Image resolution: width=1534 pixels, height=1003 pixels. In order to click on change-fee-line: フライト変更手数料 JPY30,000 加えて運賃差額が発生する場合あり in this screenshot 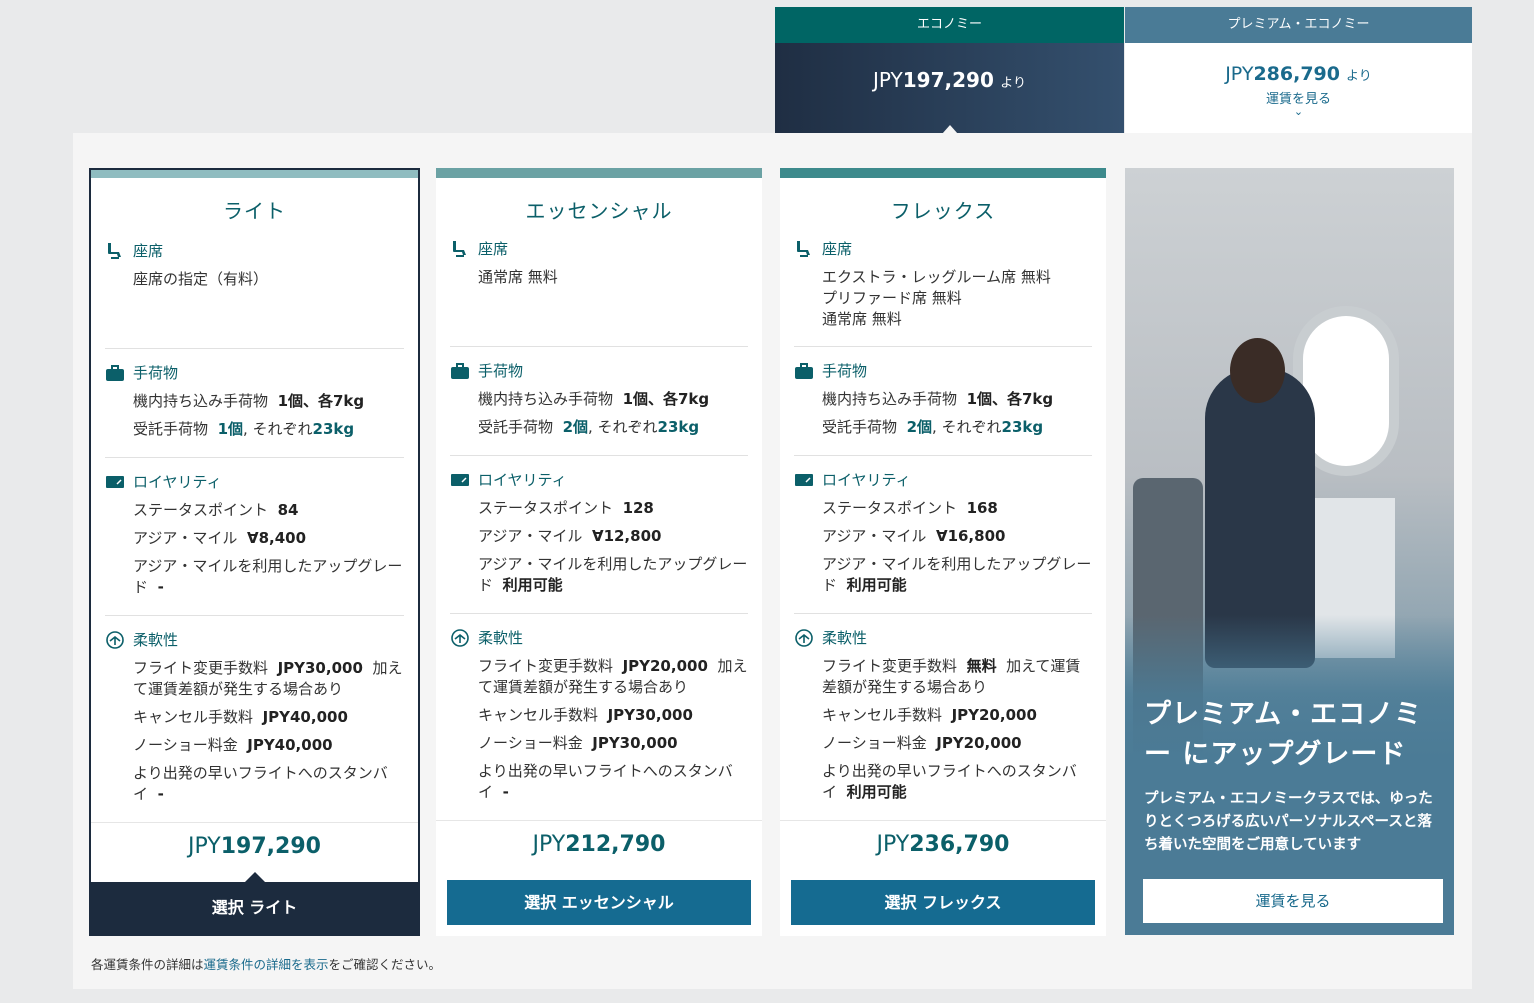, I will do `click(268, 678)`.